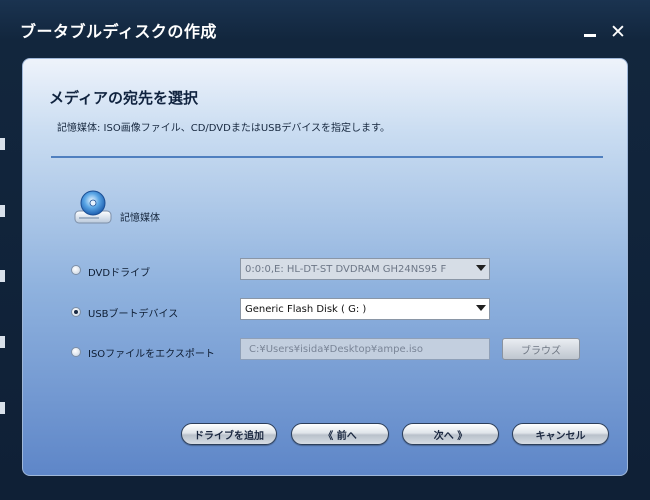  What do you see at coordinates (590, 32) in the screenshot?
I see `minimize-button` at bounding box center [590, 32].